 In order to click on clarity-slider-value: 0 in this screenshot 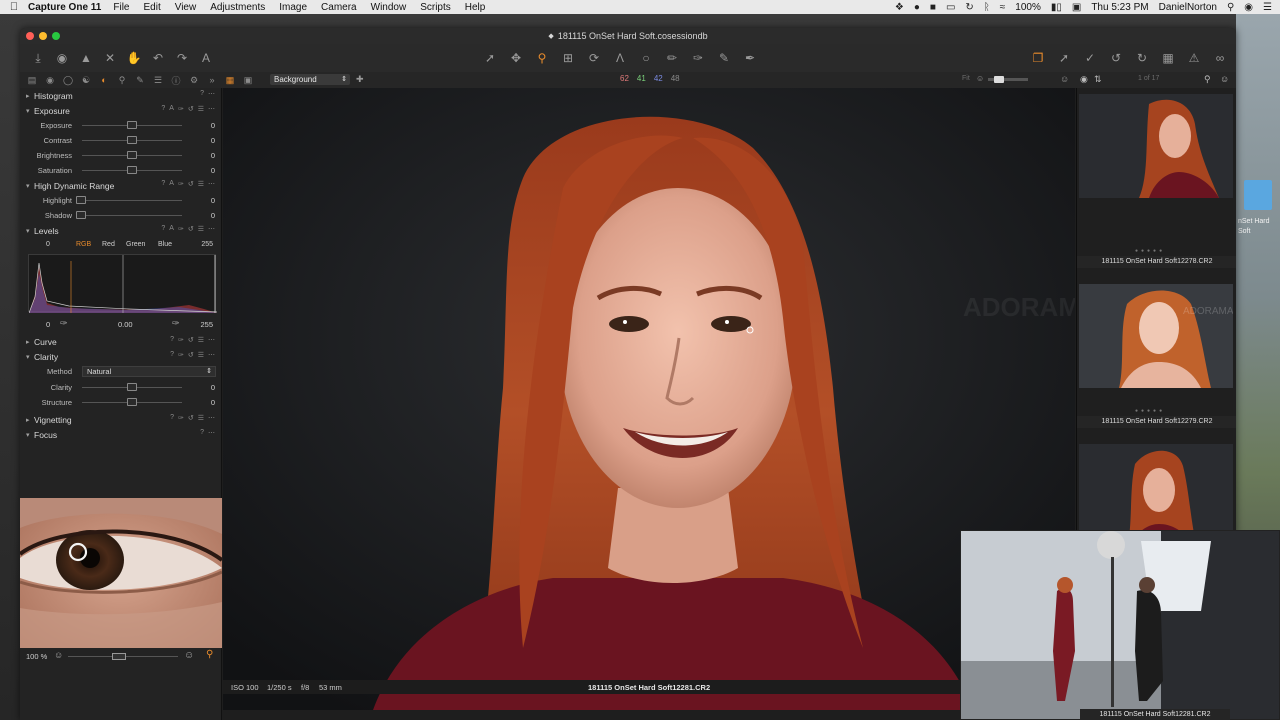, I will do `click(213, 402)`.